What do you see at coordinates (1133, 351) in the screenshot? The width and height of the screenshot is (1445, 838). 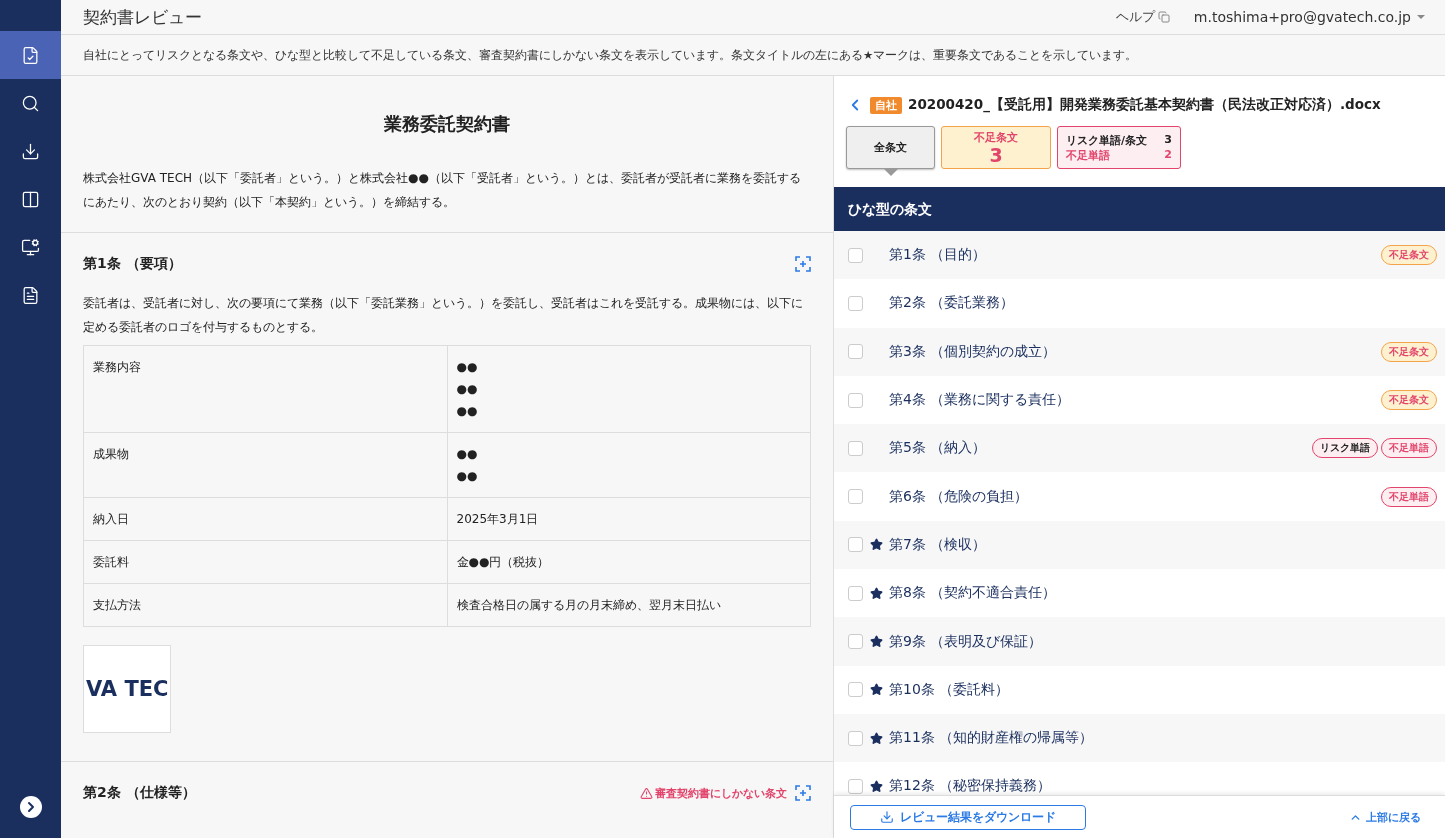 I see `clause-link: 第3条 （個別契約の成立）` at bounding box center [1133, 351].